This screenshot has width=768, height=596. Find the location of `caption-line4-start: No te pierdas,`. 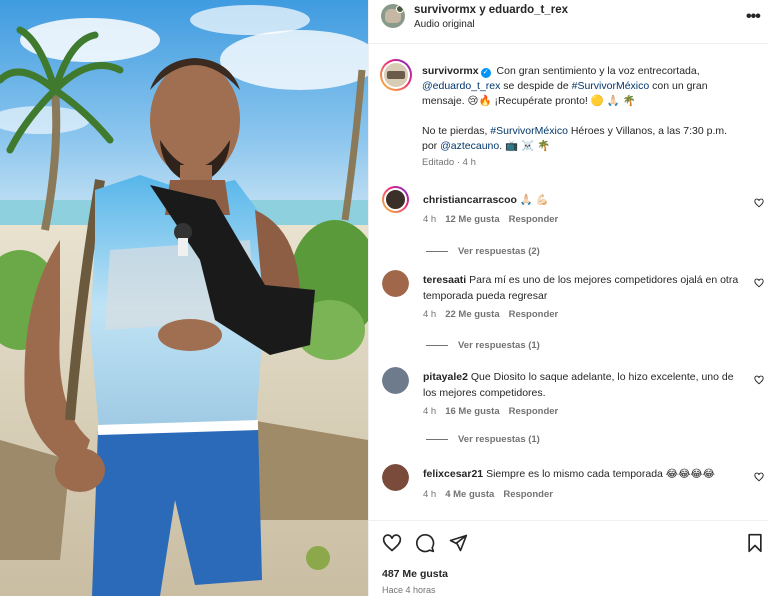

caption-line4-start: No te pierdas, is located at coordinates (456, 131).